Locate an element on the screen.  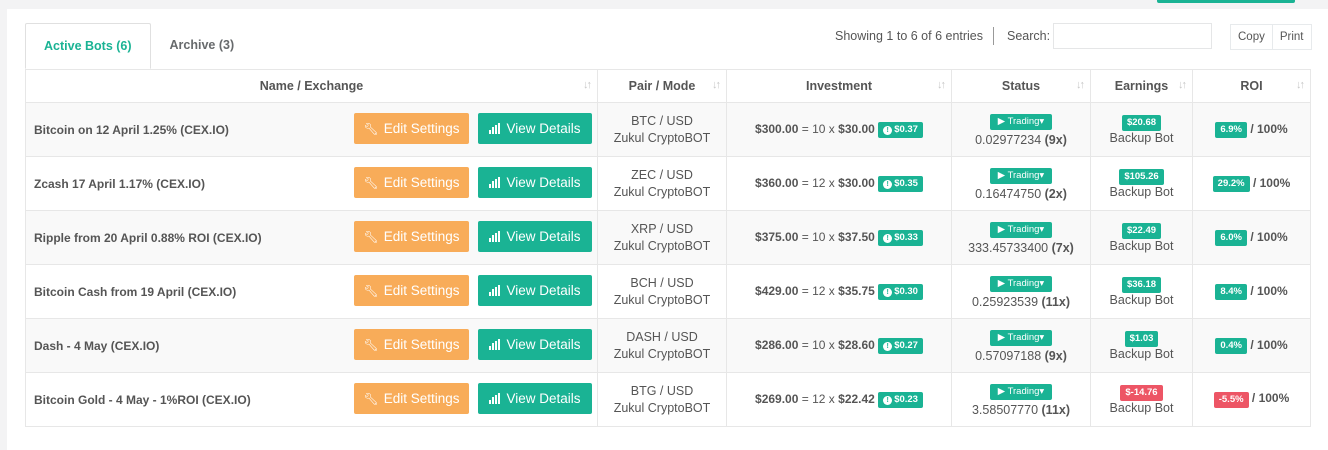
pair-cell: DASH / USD Zukul CryptoBOT is located at coordinates (662, 345).